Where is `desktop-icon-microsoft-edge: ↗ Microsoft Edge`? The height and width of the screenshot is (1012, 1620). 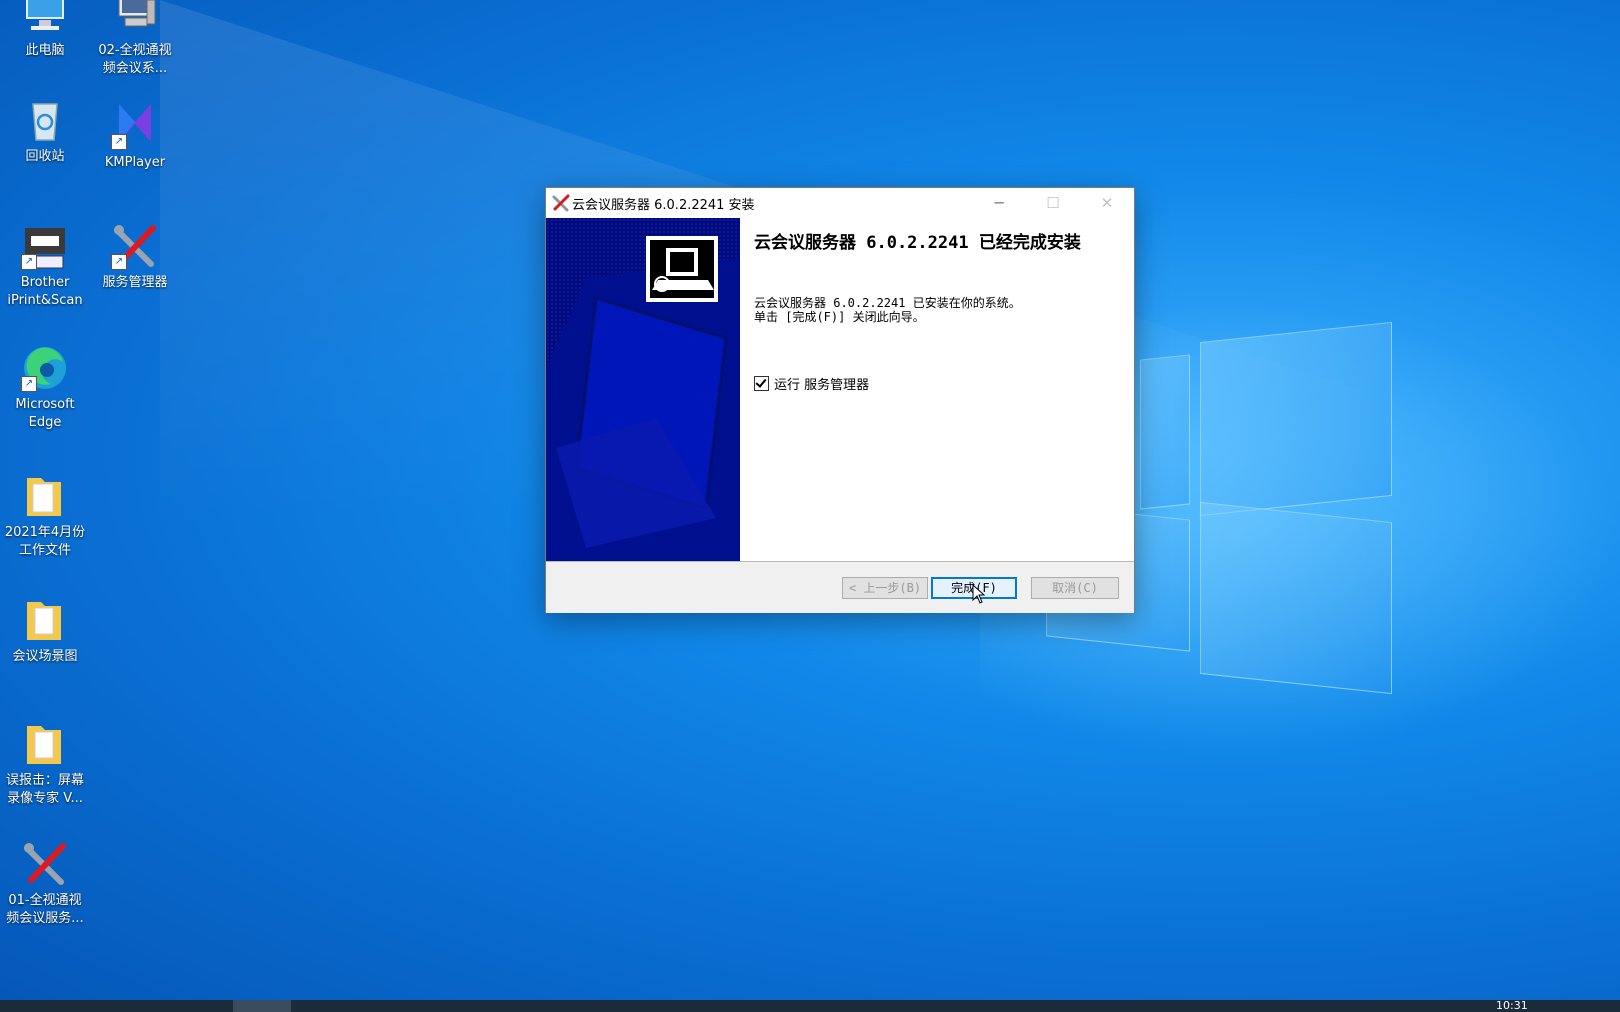 desktop-icon-microsoft-edge: ↗ Microsoft Edge is located at coordinates (45, 388).